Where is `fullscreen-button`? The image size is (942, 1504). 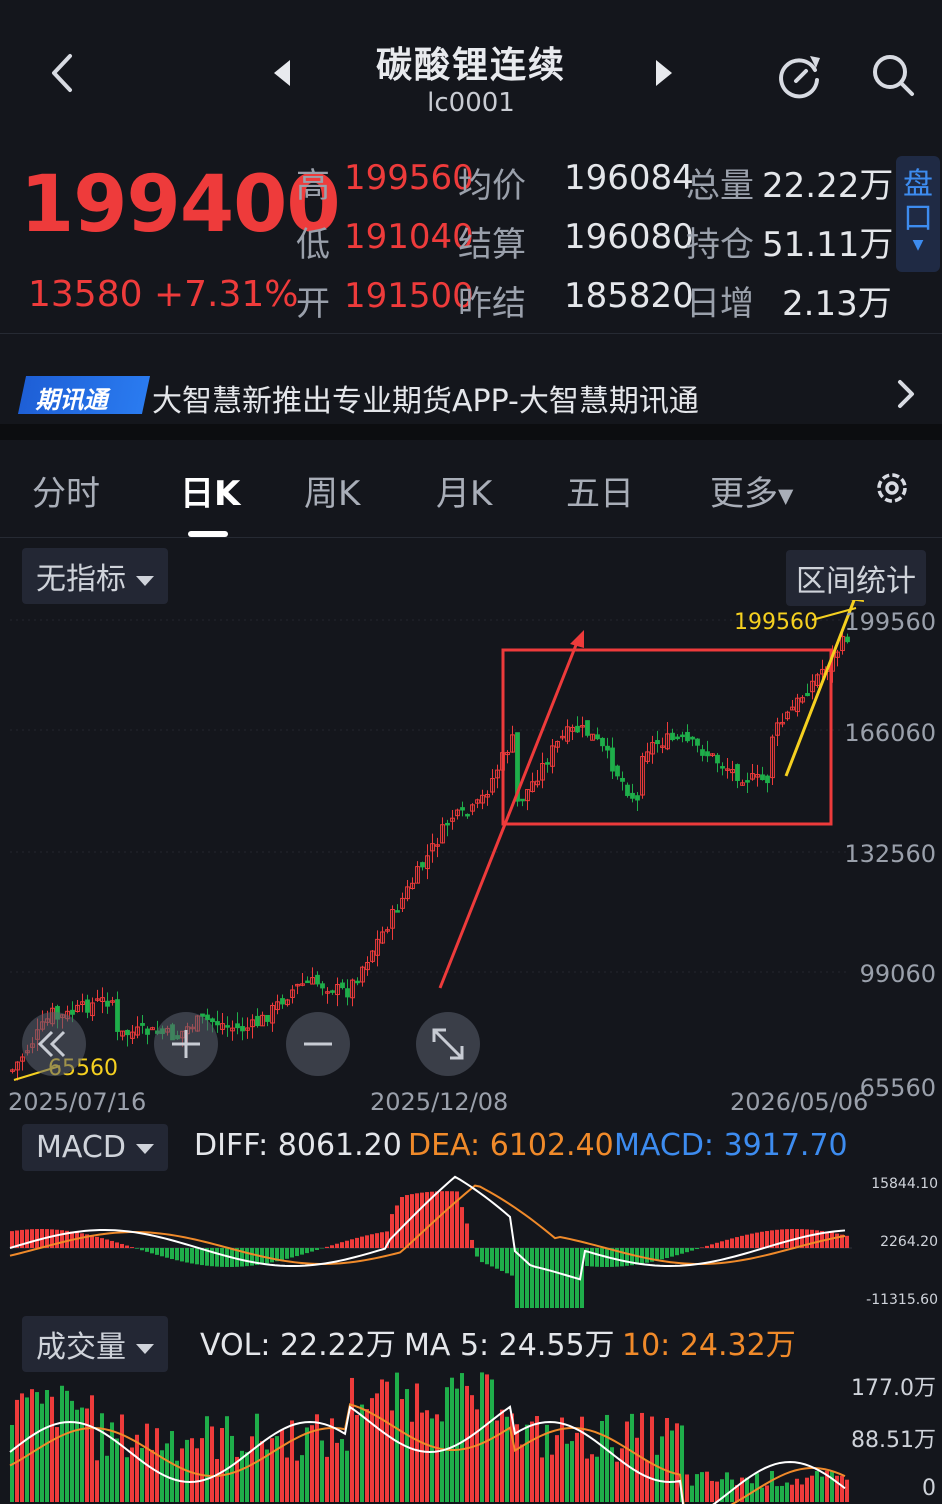 fullscreen-button is located at coordinates (448, 1044).